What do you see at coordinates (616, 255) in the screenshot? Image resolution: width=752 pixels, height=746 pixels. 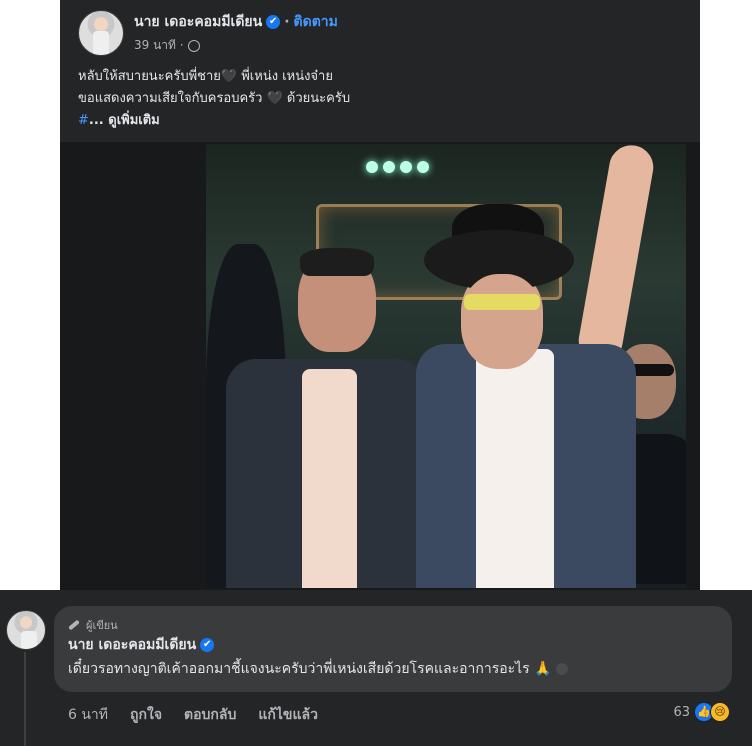 I see `raised-arm` at bounding box center [616, 255].